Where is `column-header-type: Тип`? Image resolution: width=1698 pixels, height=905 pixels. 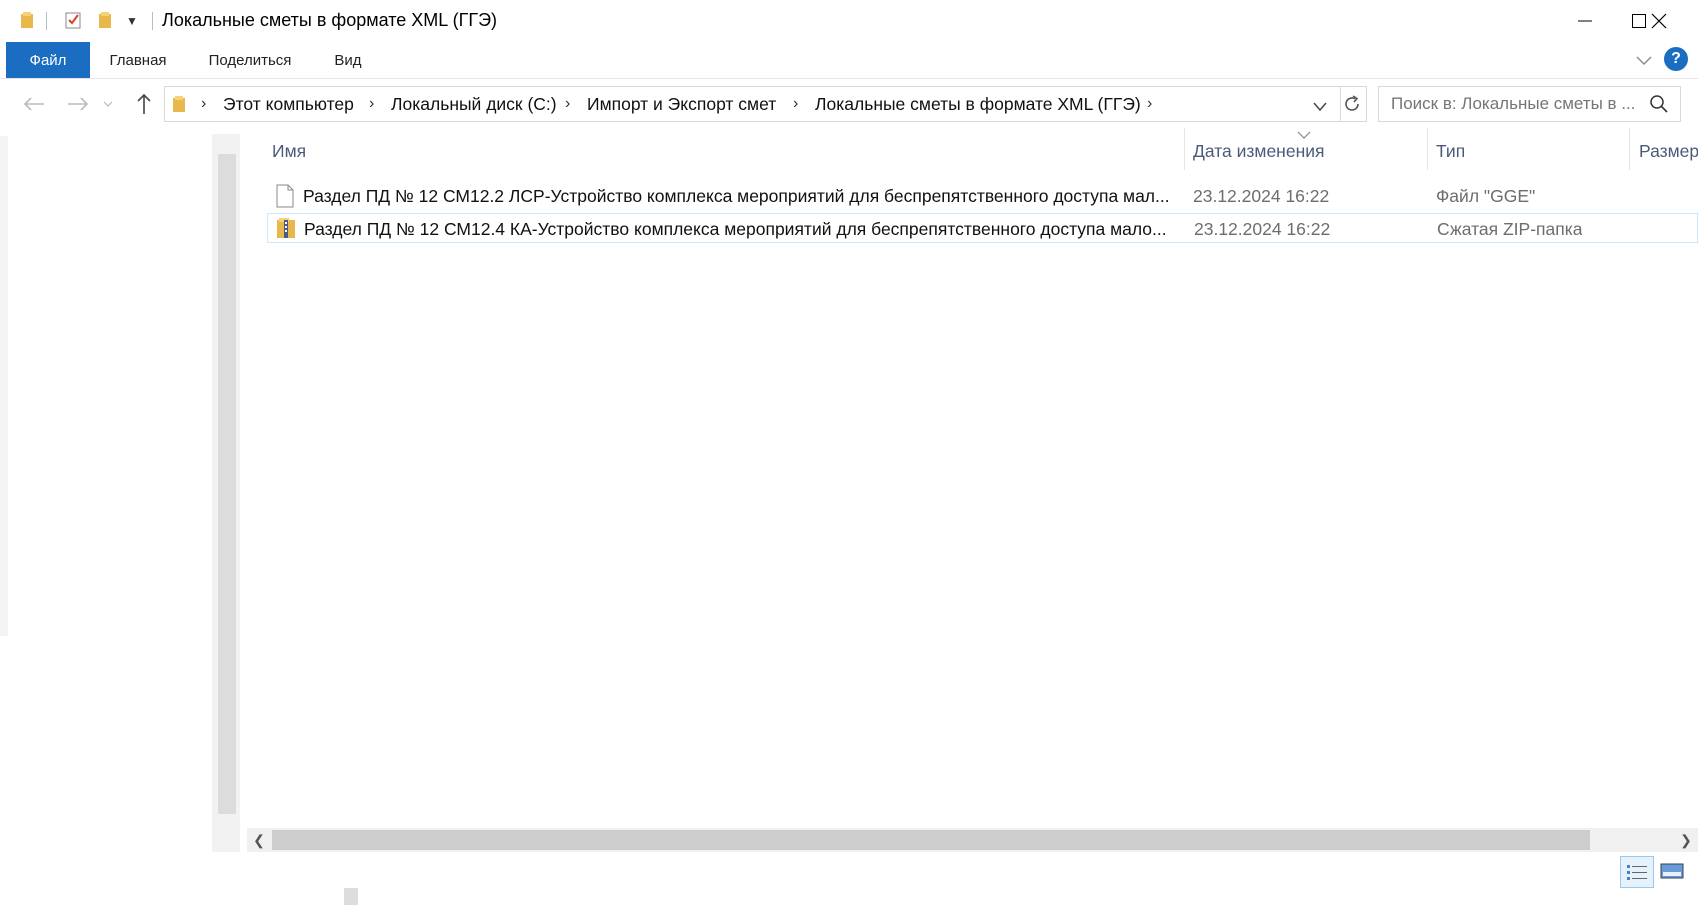
column-header-type: Тип is located at coordinates (1450, 151).